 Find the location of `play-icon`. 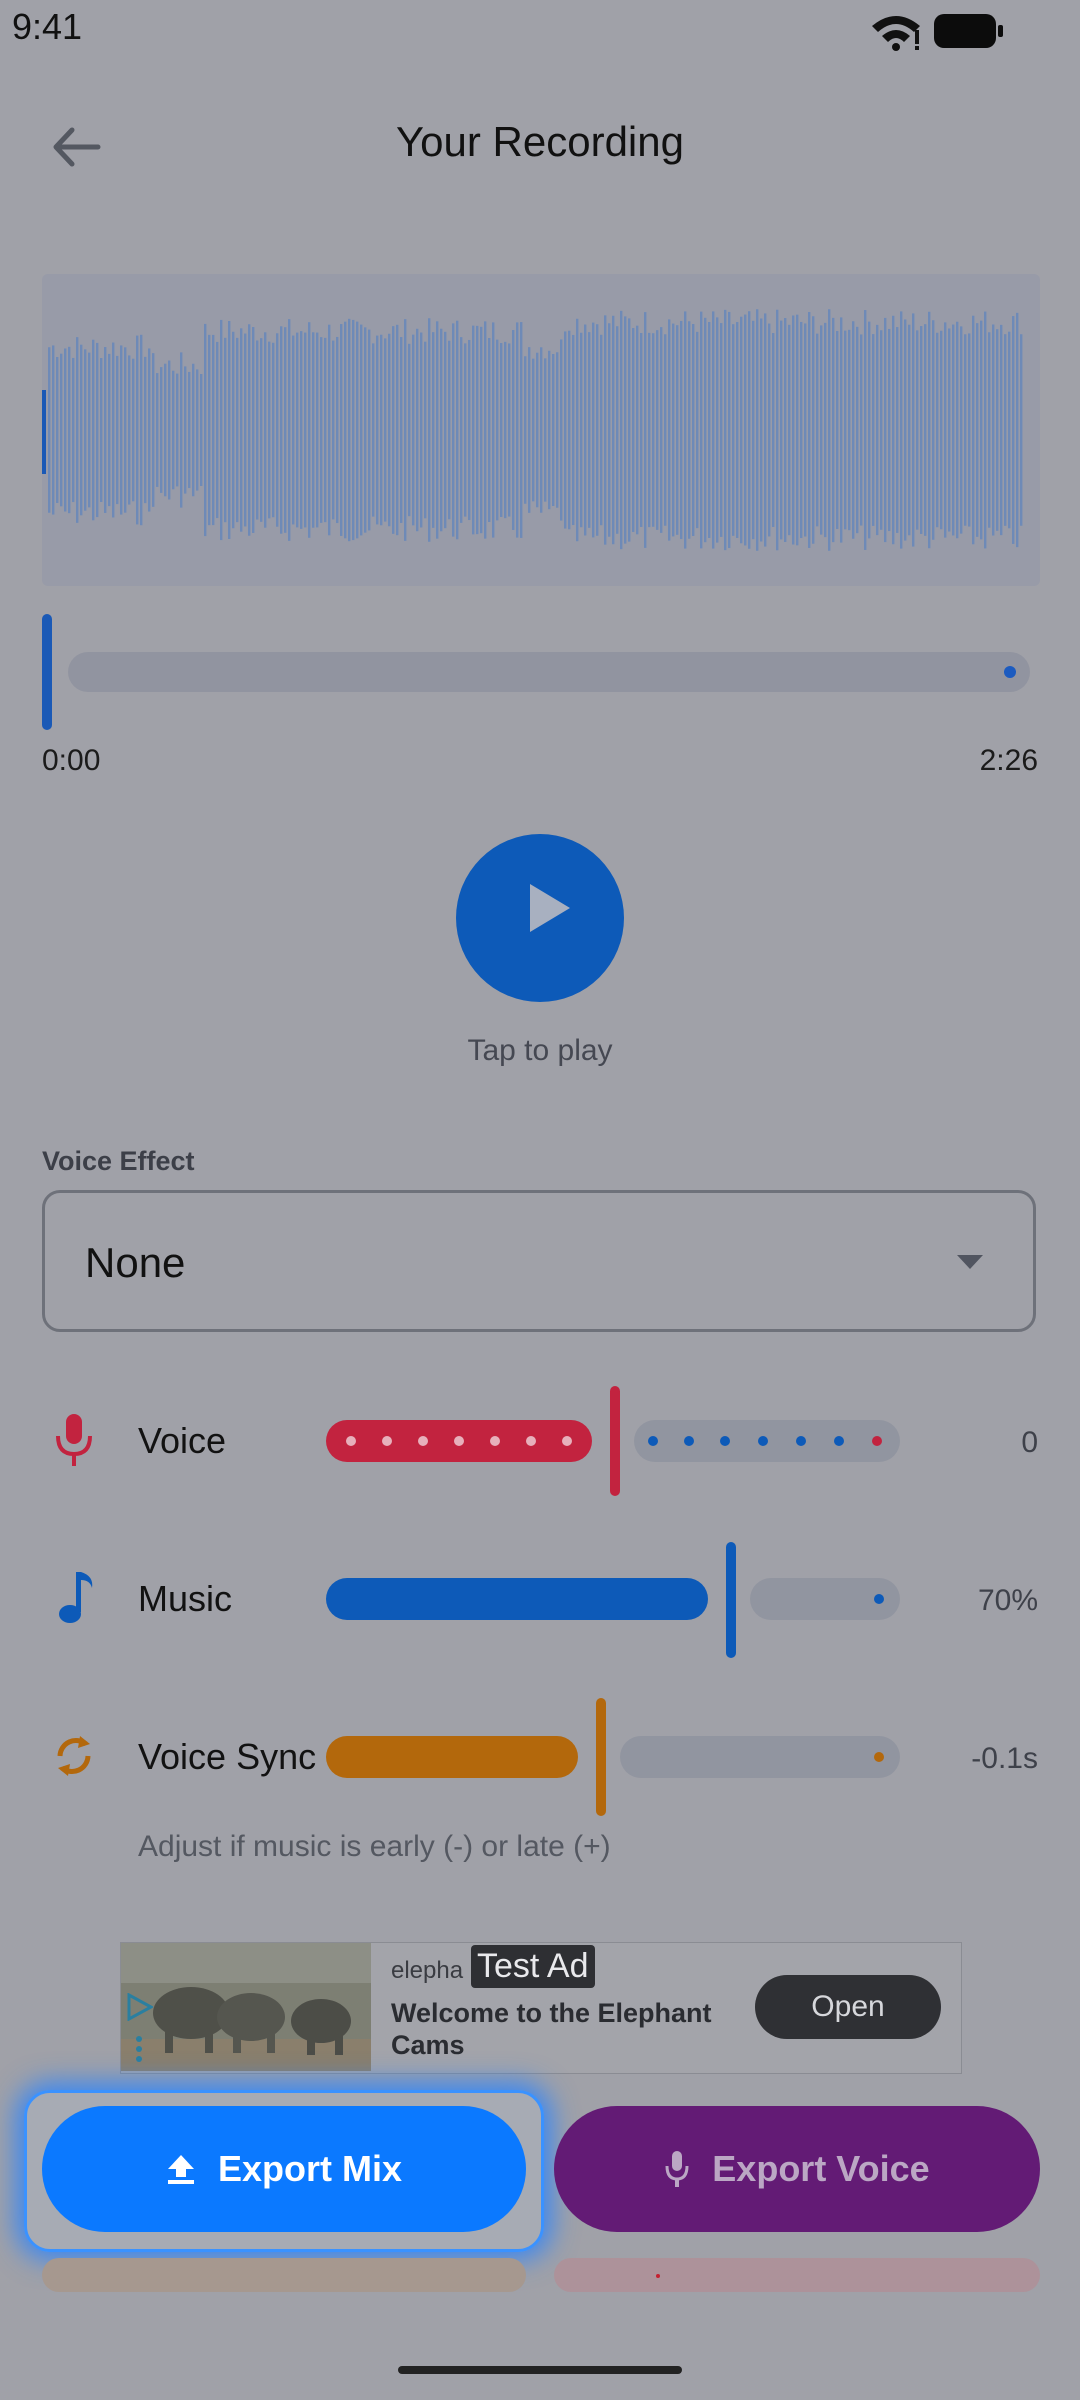

play-icon is located at coordinates (550, 908).